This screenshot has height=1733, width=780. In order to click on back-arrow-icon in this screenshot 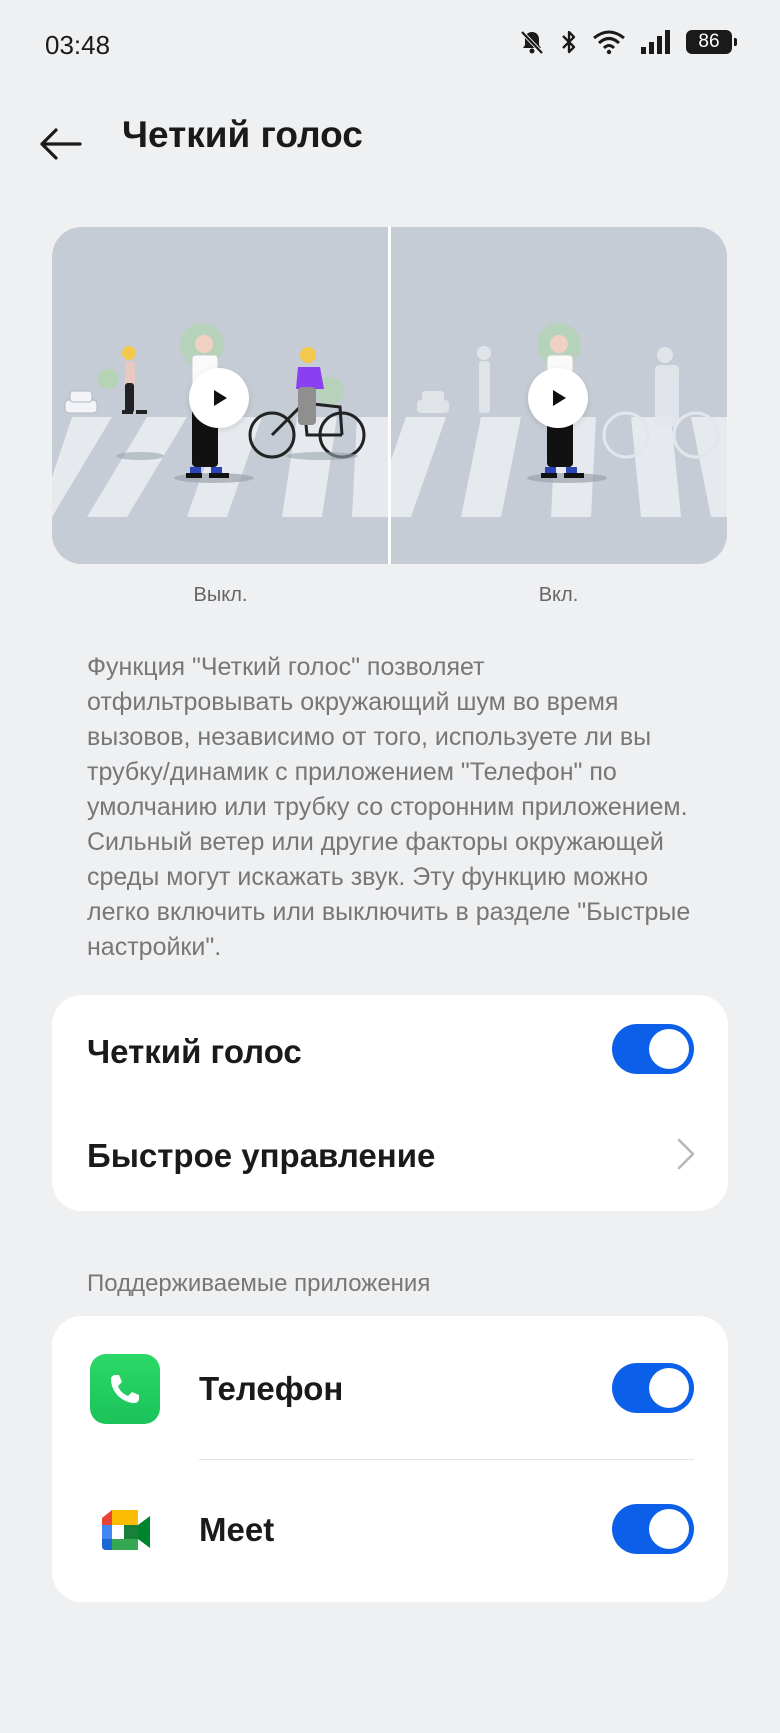, I will do `click(61, 144)`.